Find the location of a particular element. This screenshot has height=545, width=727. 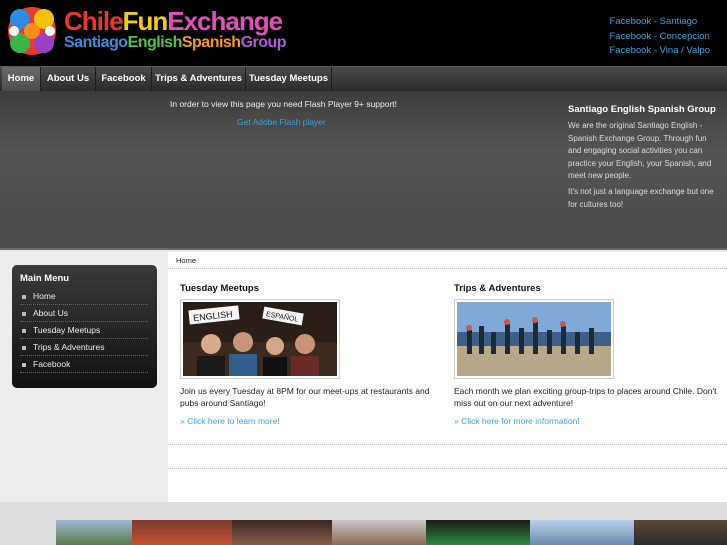

facebook-santiago-link: Facebook - Santiago is located at coordinates (659, 22).